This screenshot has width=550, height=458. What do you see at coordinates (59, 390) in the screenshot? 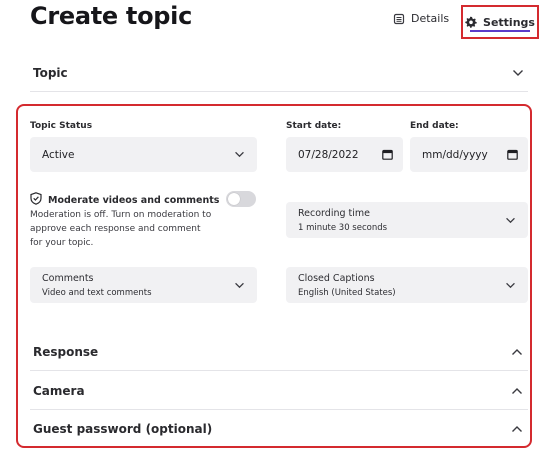
I see `accordion-camera-label: Camera` at bounding box center [59, 390].